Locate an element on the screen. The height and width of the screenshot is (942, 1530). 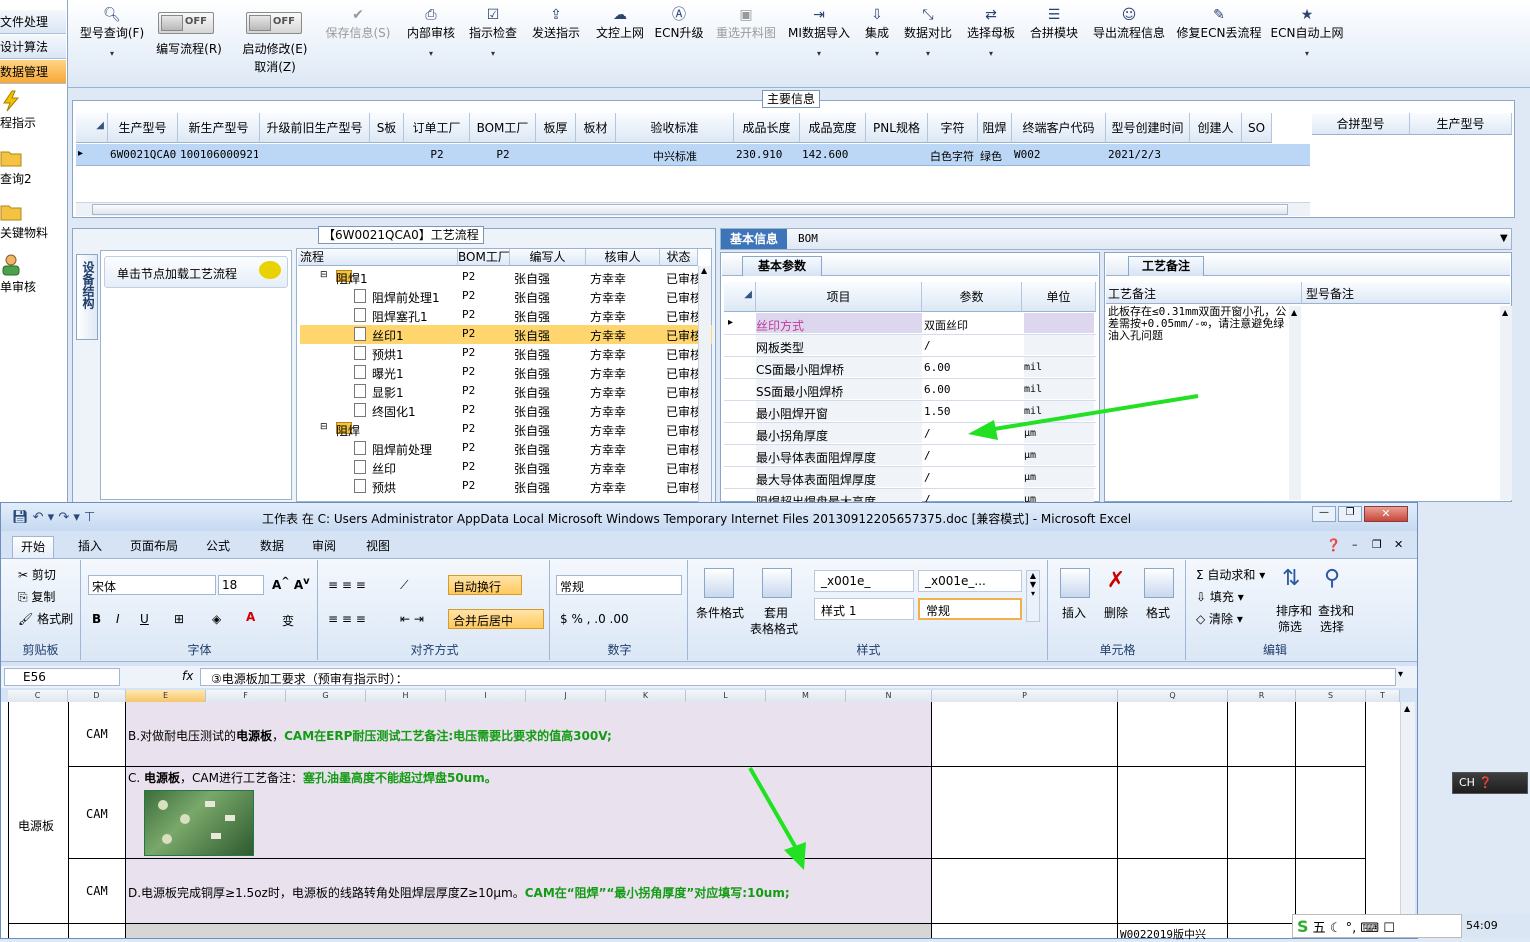
main-info-header: SO is located at coordinates (1257, 128).